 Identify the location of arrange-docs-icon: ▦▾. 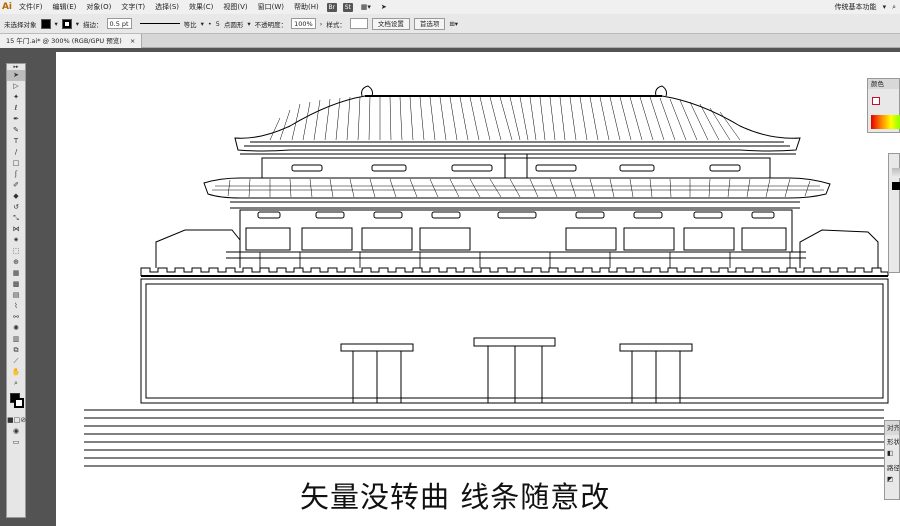
(366, 7).